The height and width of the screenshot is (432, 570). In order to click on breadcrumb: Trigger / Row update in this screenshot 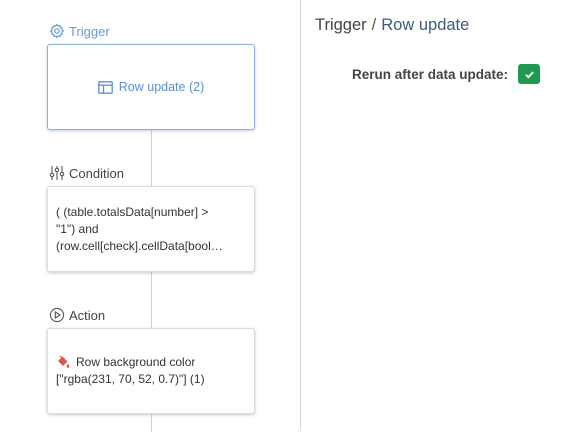, I will do `click(392, 25)`.